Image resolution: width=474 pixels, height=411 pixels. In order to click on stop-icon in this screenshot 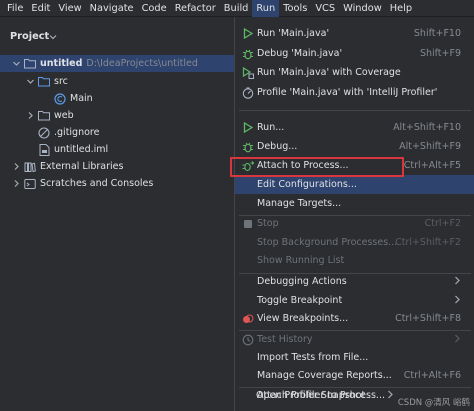, I will do `click(248, 224)`.